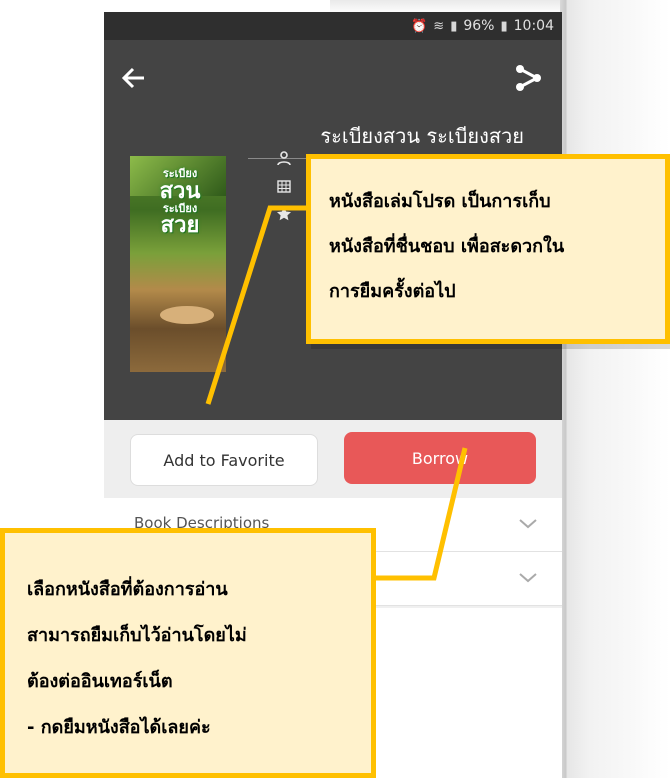 The height and width of the screenshot is (778, 670). What do you see at coordinates (479, 26) in the screenshot?
I see `battery-percent: 96%` at bounding box center [479, 26].